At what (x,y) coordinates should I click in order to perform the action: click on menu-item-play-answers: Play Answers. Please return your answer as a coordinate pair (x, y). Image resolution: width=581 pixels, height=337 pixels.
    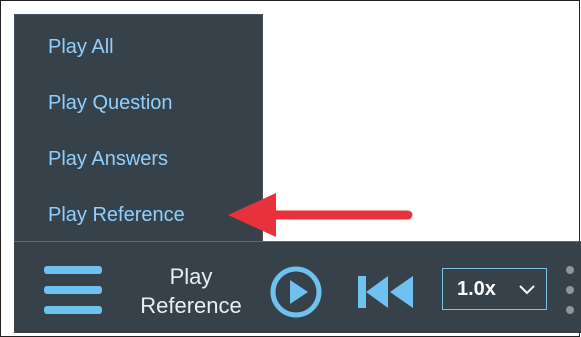
    Looking at the image, I should click on (108, 159).